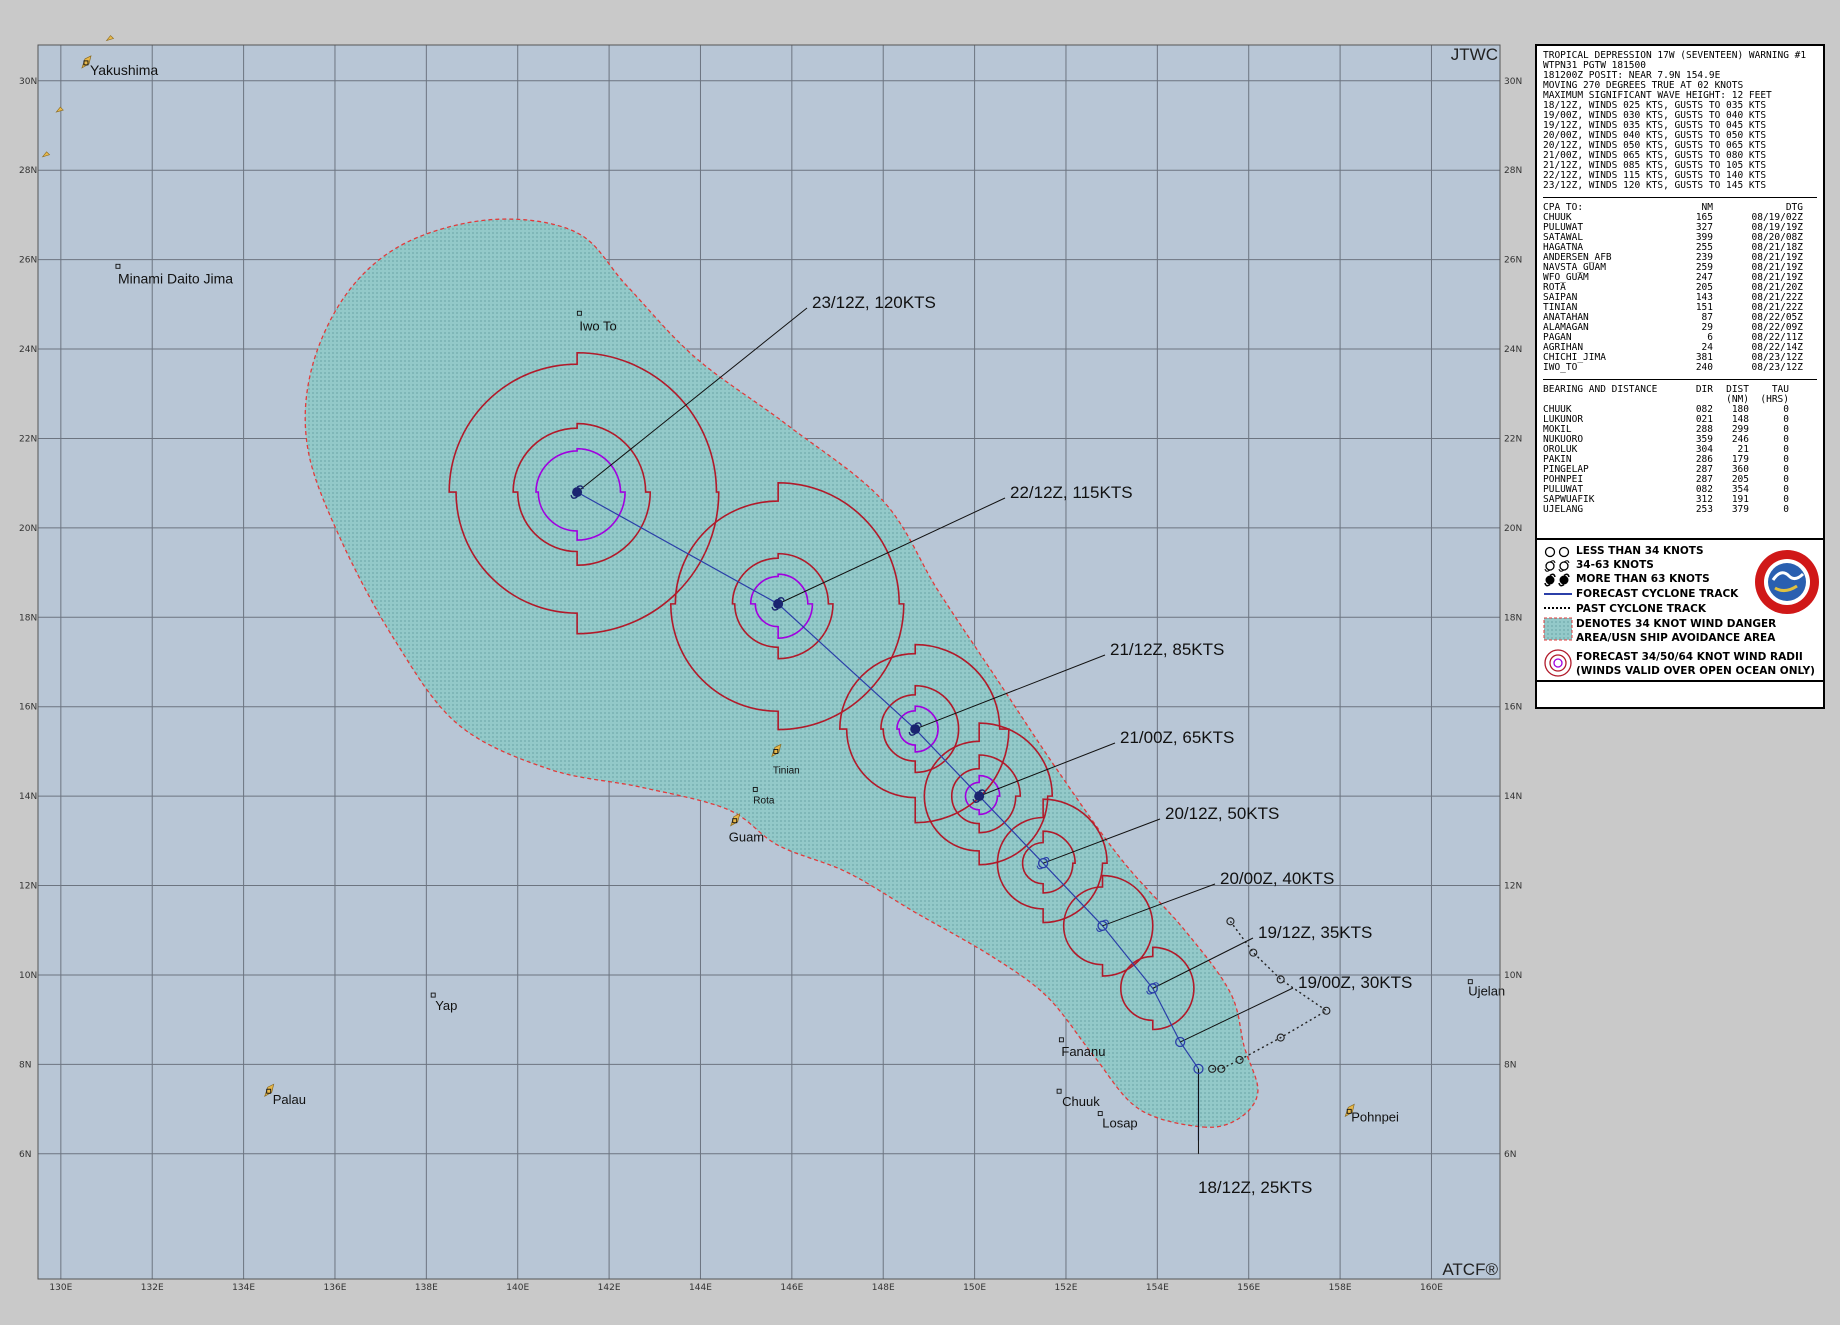 The image size is (1840, 1325). What do you see at coordinates (1666, 409) in the screenshot?
I see `bearing-row: CHUUK 082 180 0` at bounding box center [1666, 409].